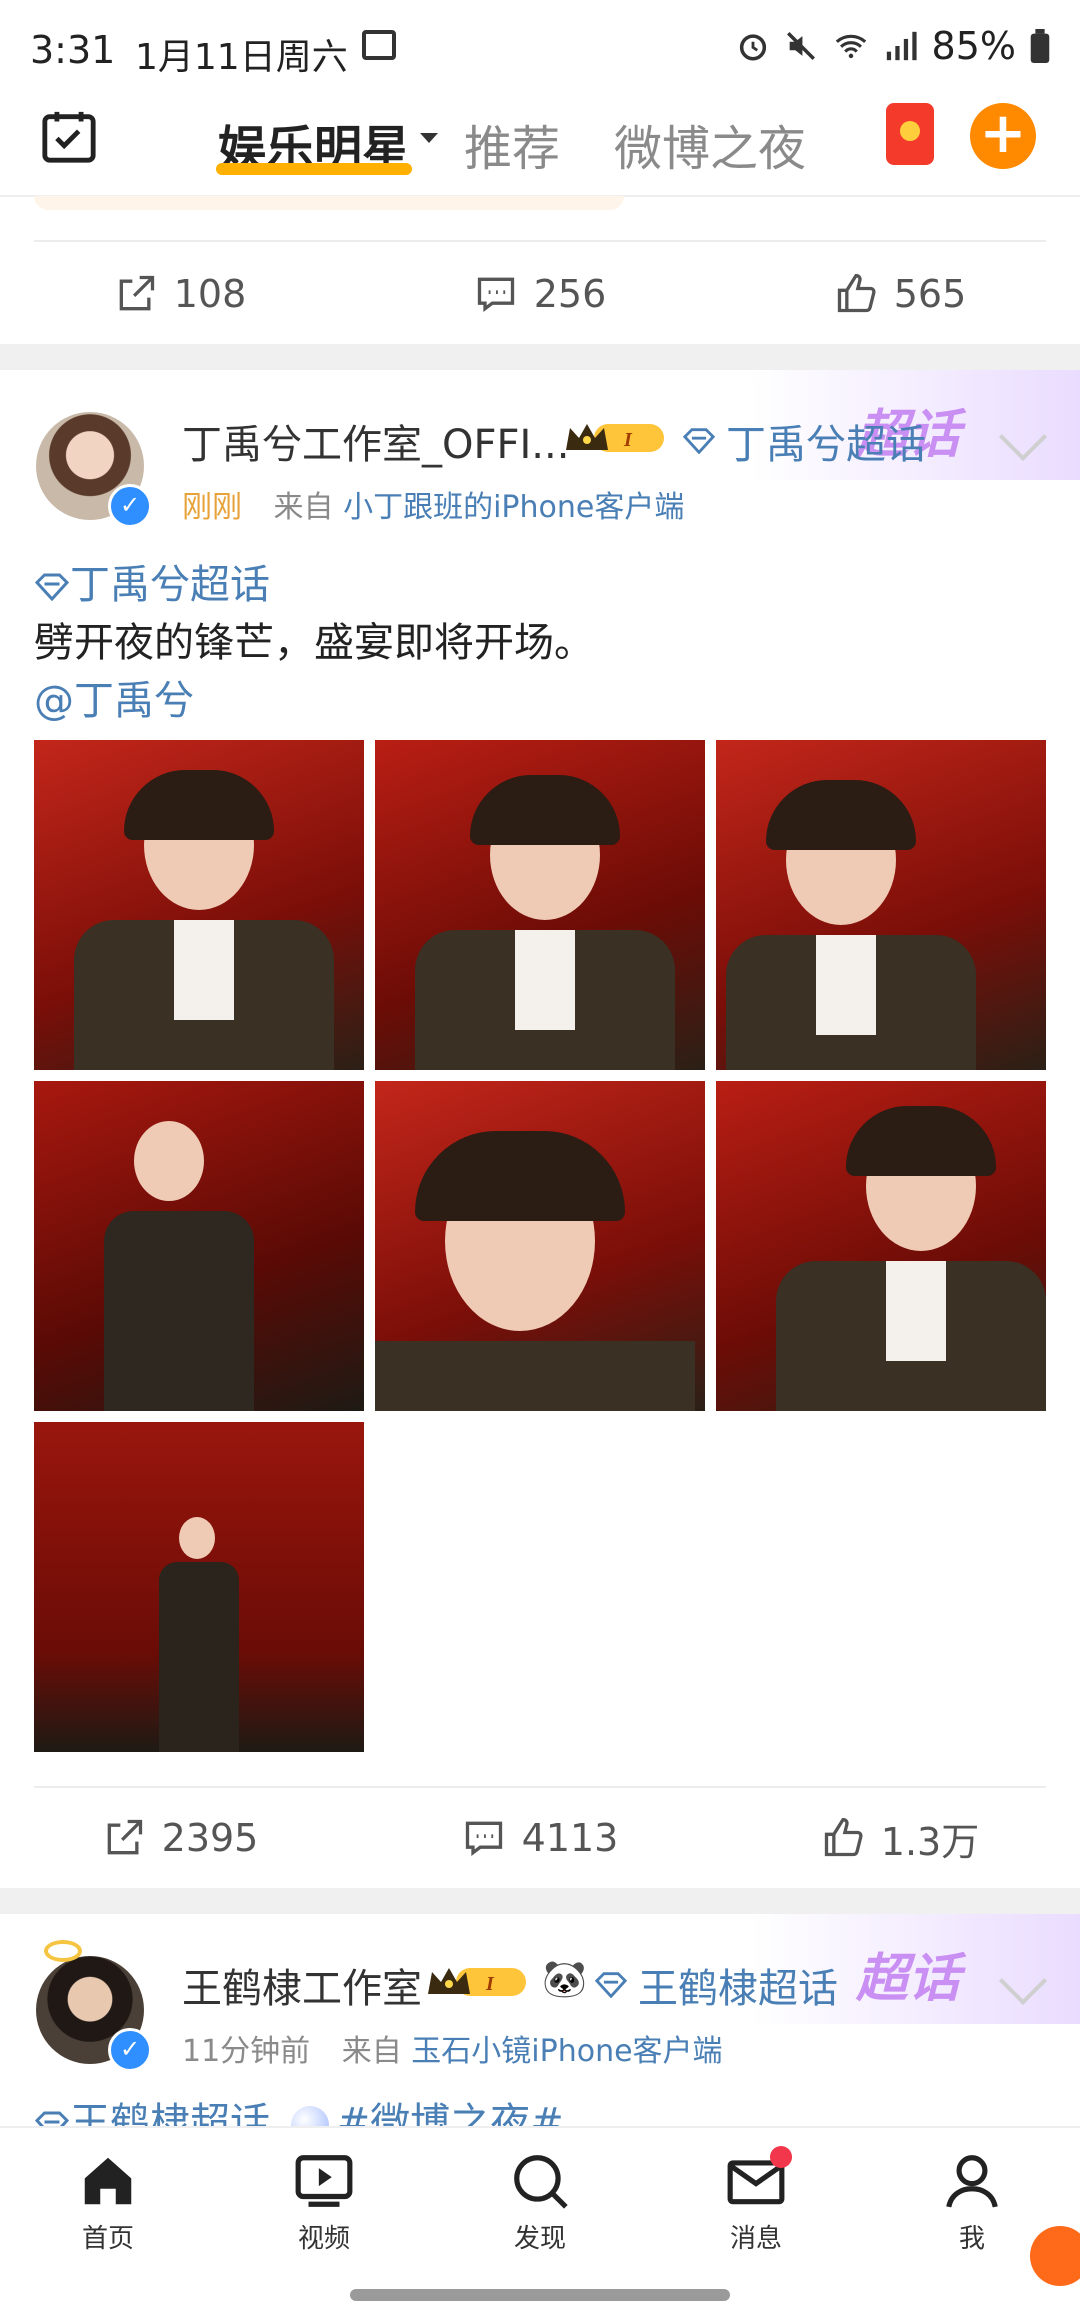 This screenshot has width=1080, height=2316. What do you see at coordinates (566, 2051) in the screenshot?
I see `post-source: 玉石小镜iPhone客户端` at bounding box center [566, 2051].